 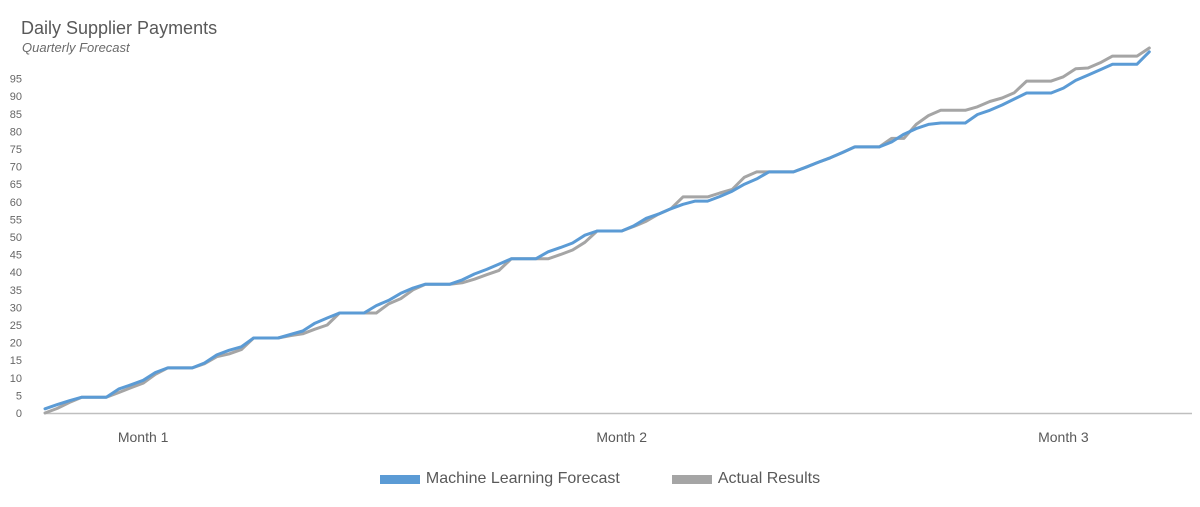 What do you see at coordinates (16, 291) in the screenshot?
I see `y-tick-label: 35` at bounding box center [16, 291].